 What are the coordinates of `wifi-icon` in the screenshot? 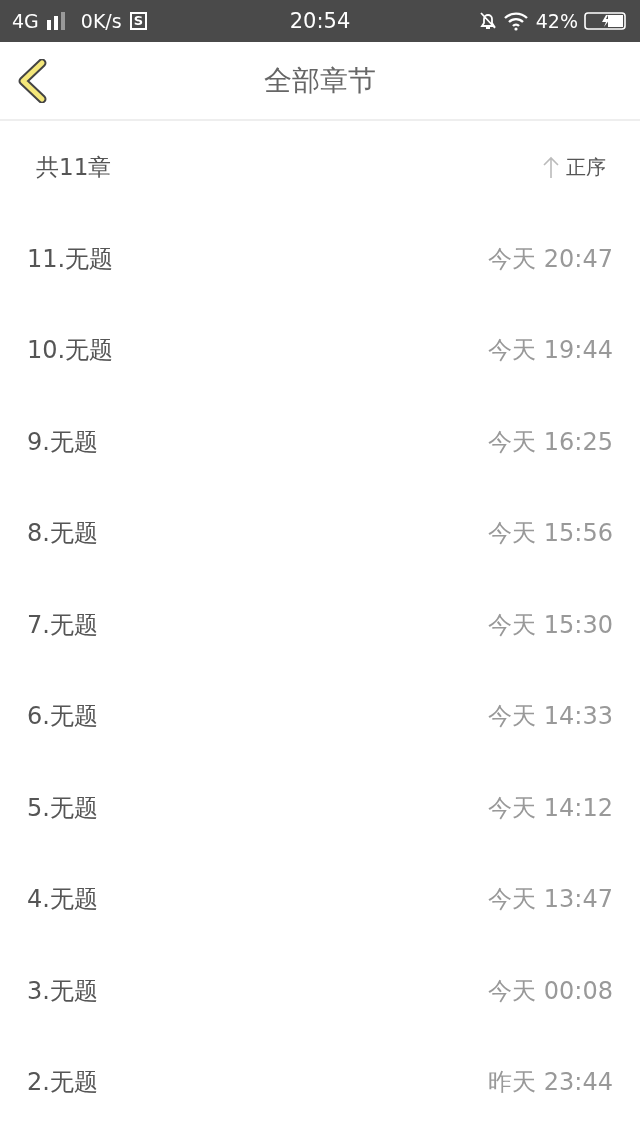 It's located at (516, 21).